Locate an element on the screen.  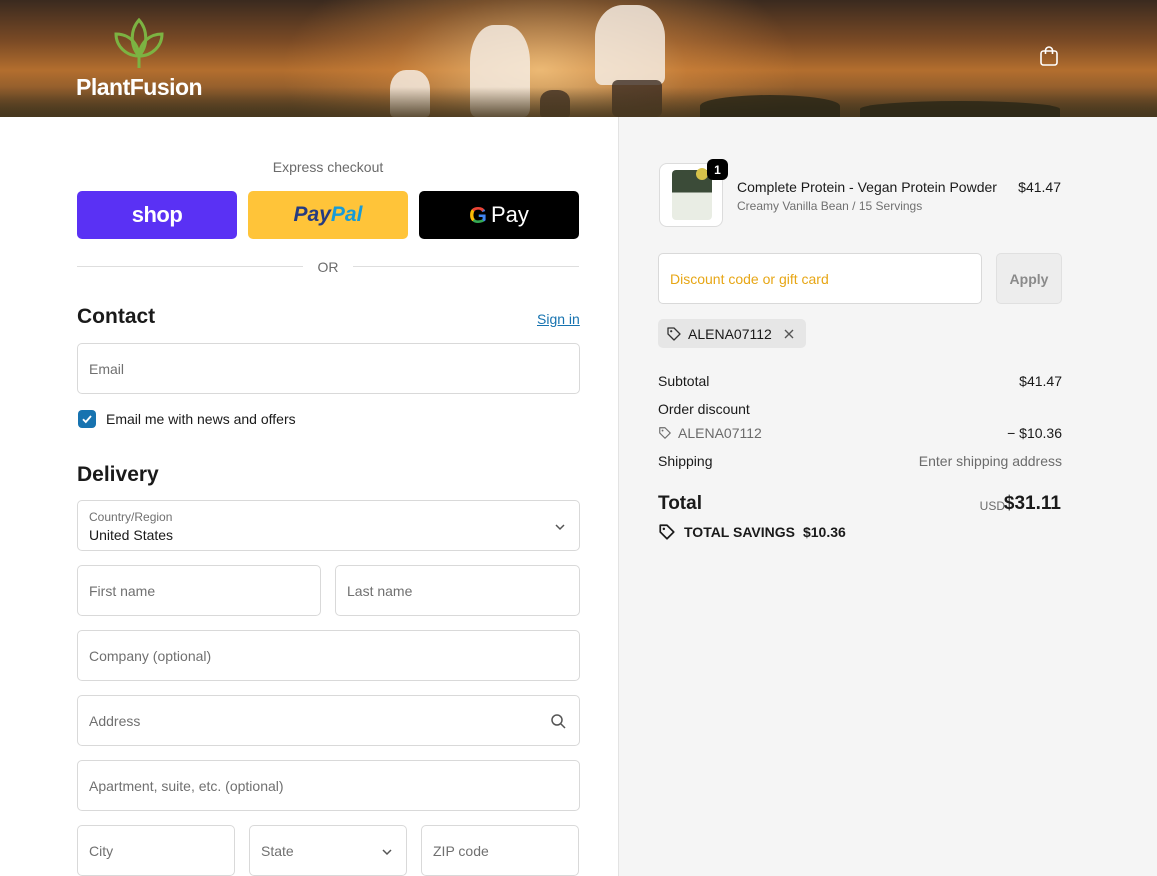
country-label: Country/Region is located at coordinates (131, 517).